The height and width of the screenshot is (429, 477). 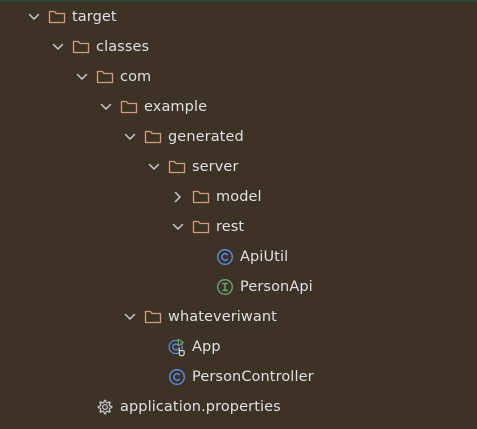 I want to click on interface-icon, so click(x=225, y=287).